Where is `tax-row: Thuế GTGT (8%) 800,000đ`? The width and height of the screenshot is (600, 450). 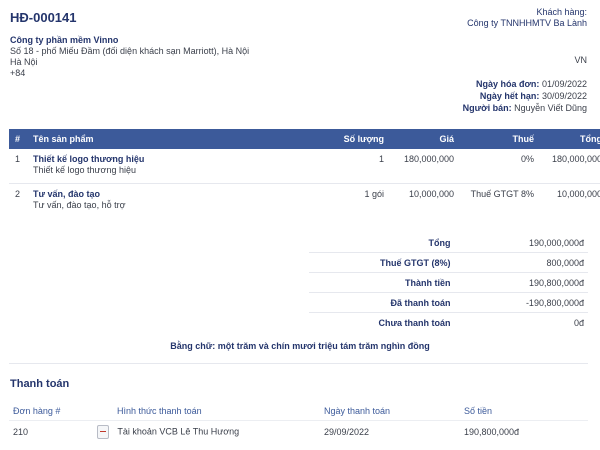
tax-row: Thuế GTGT (8%) 800,000đ is located at coordinates (448, 262).